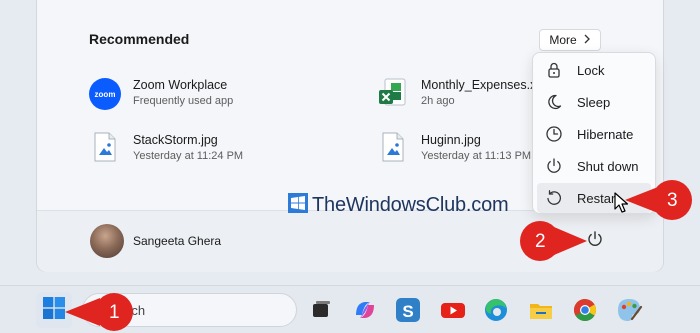  What do you see at coordinates (321, 310) in the screenshot?
I see `task-view-icon` at bounding box center [321, 310].